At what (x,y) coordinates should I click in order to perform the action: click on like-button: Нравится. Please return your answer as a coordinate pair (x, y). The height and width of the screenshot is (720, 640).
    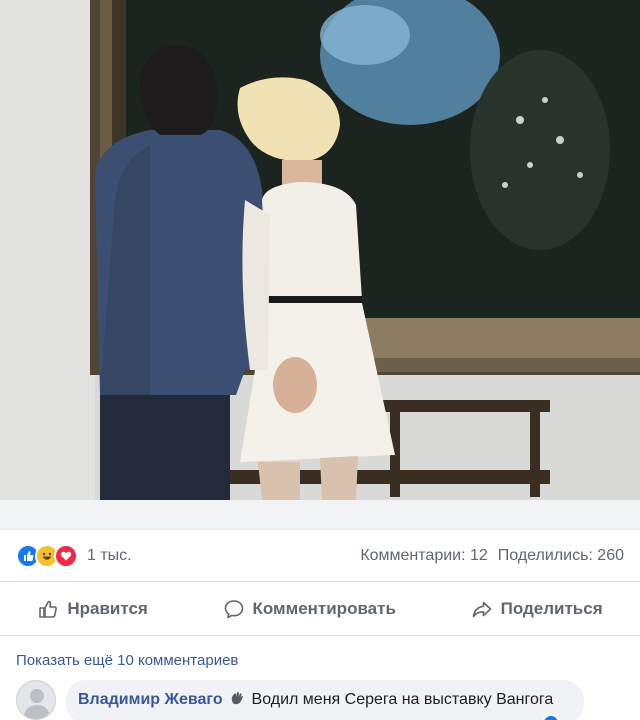
    Looking at the image, I should click on (92, 609).